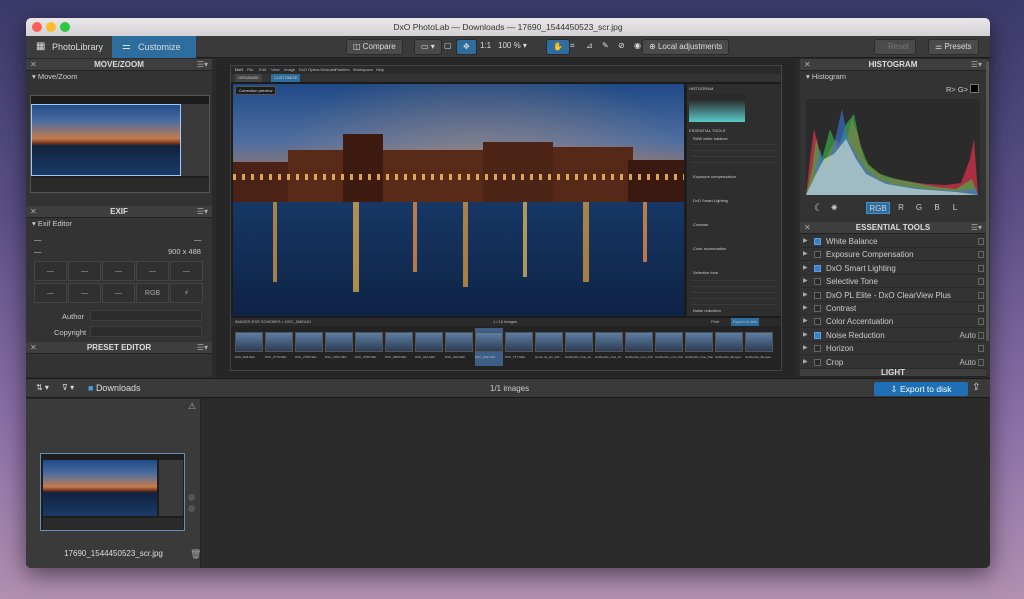  What do you see at coordinates (834, 208) in the screenshot?
I see `sun-icon: ✷` at bounding box center [834, 208].